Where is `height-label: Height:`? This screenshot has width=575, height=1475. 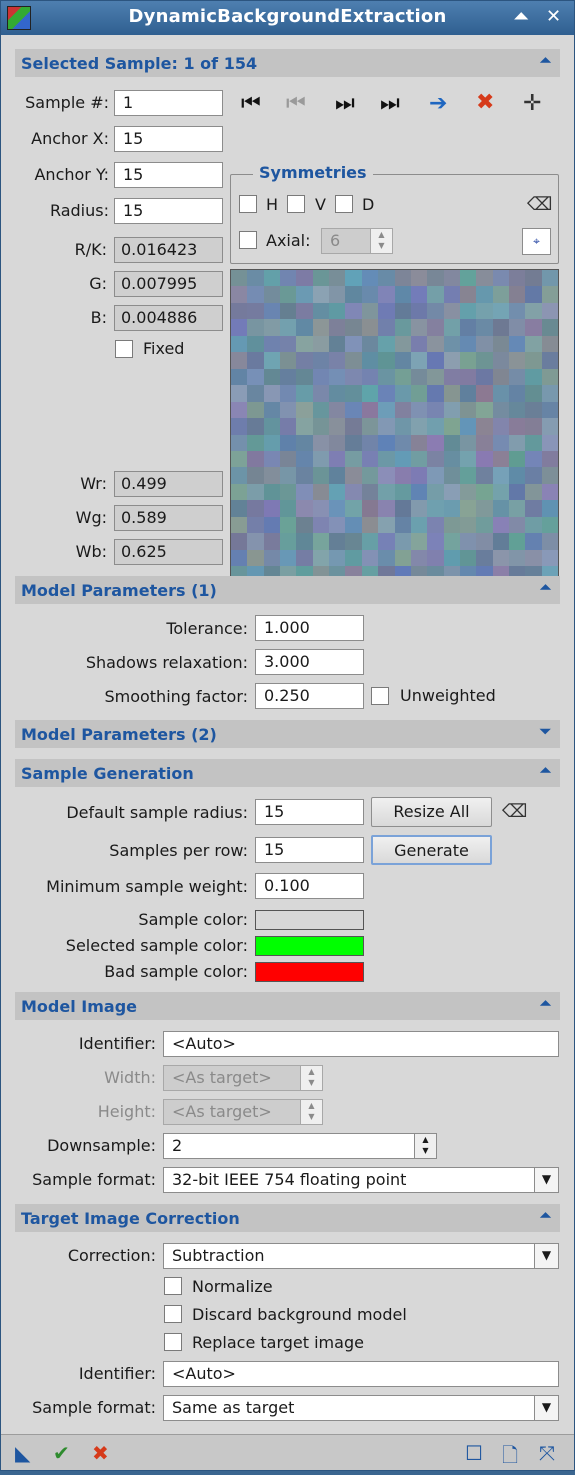 height-label: Height: is located at coordinates (126, 1111).